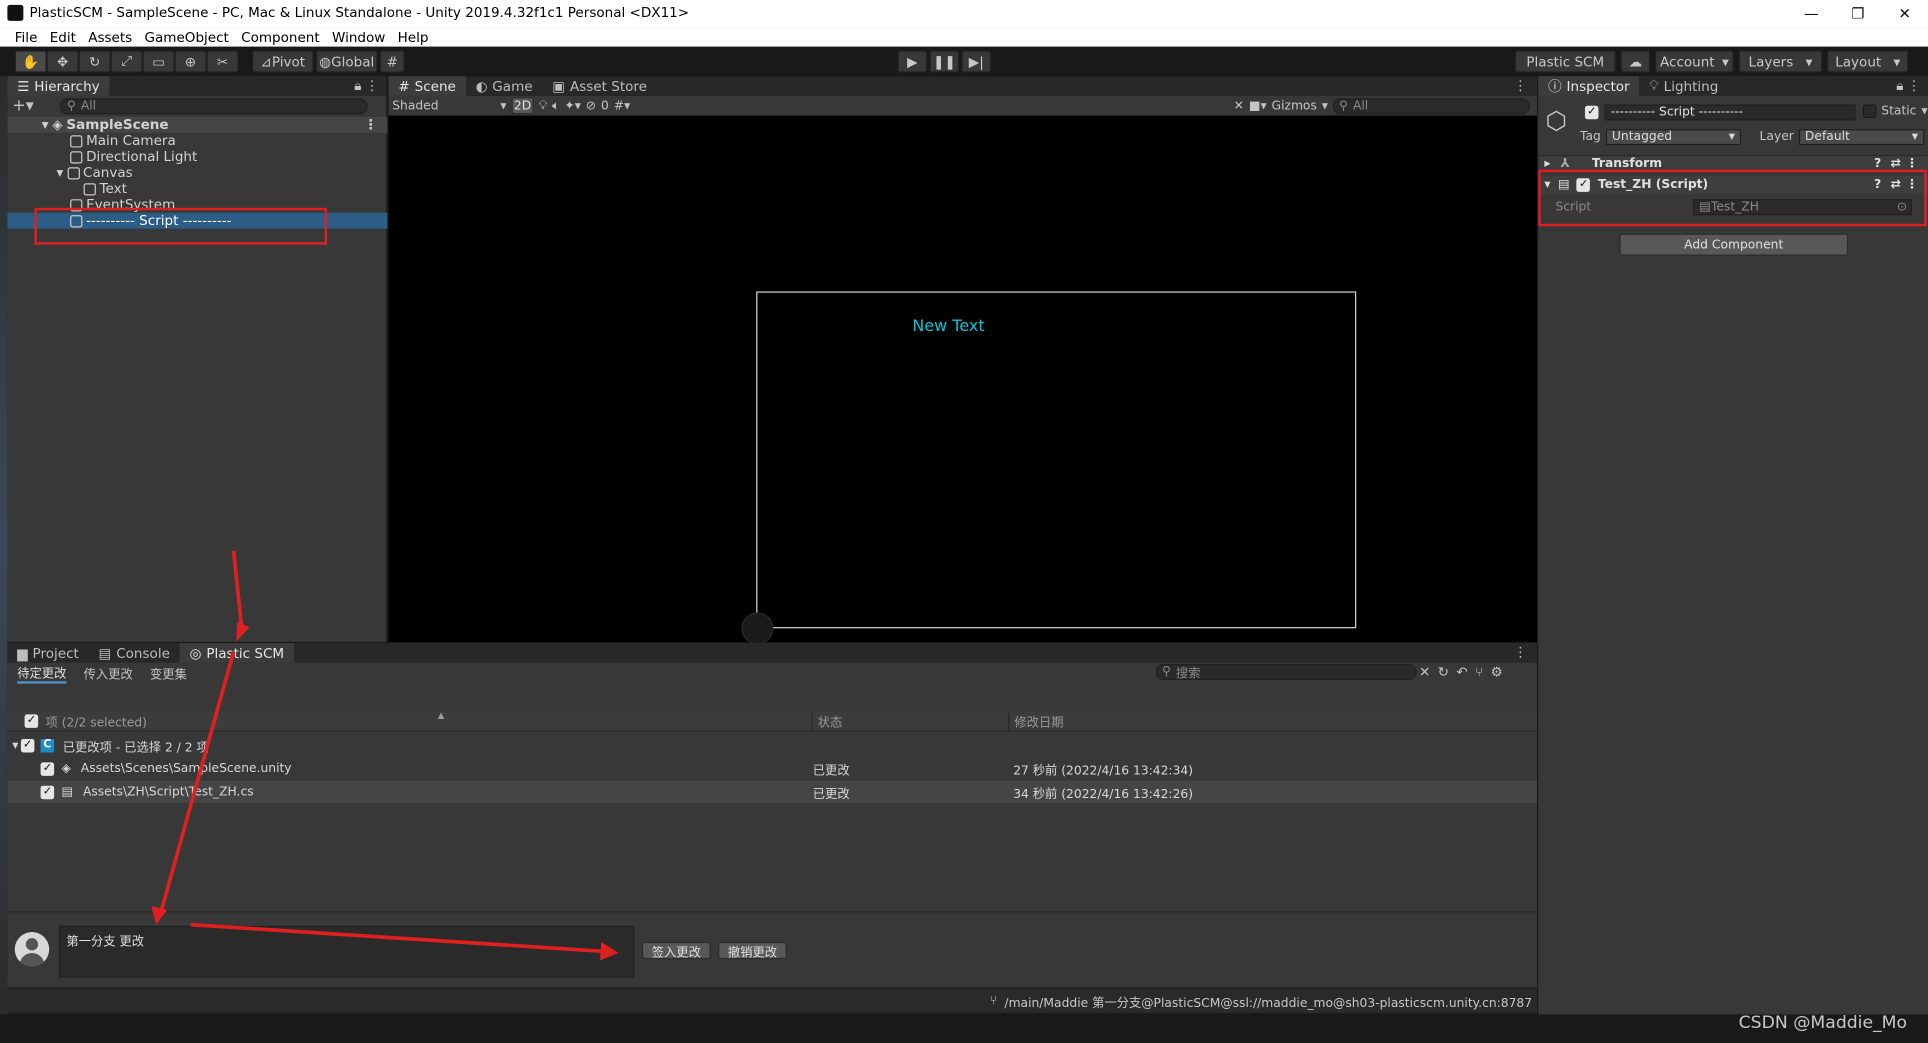  What do you see at coordinates (1823, 1023) in the screenshot?
I see `watermark: CSDN @Maddie_Mo` at bounding box center [1823, 1023].